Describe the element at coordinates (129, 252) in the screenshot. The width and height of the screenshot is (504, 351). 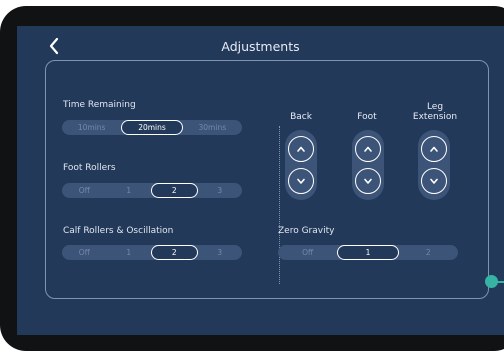
I see `calf-rollers-option-1: 1` at that location.